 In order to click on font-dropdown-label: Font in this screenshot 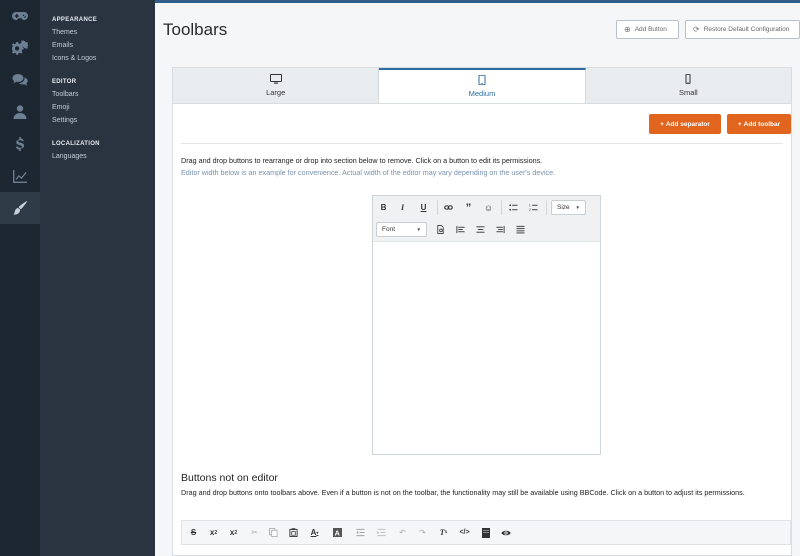, I will do `click(389, 229)`.